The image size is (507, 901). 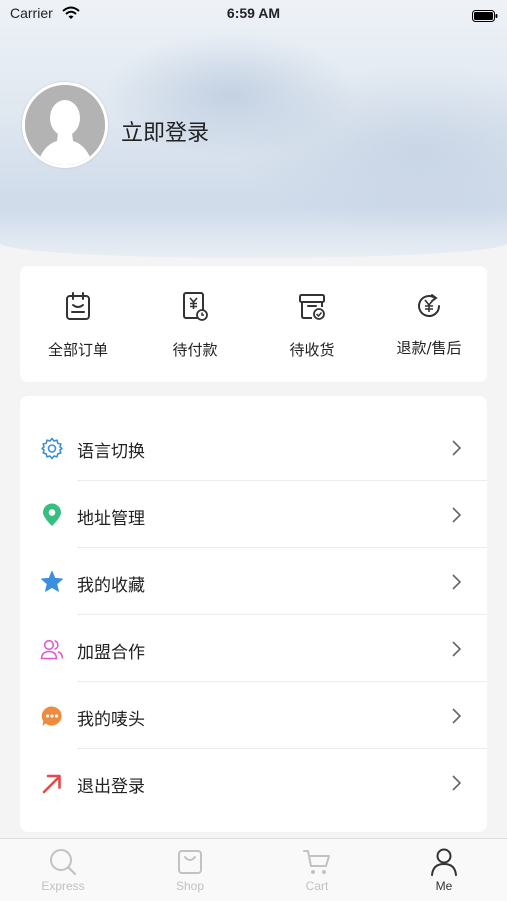 What do you see at coordinates (111, 586) in the screenshot?
I see `menu-label-favorites: 我的收藏` at bounding box center [111, 586].